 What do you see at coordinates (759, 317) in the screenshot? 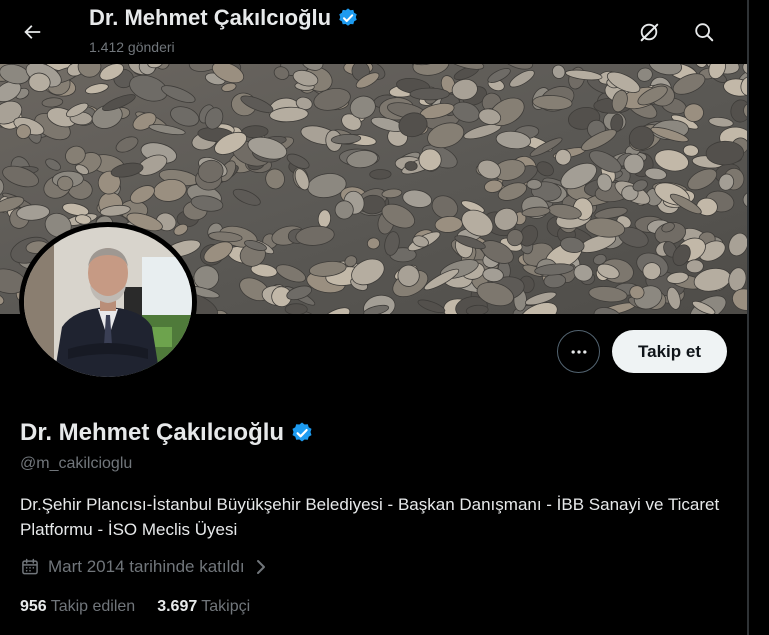
I see `right-gutter` at bounding box center [759, 317].